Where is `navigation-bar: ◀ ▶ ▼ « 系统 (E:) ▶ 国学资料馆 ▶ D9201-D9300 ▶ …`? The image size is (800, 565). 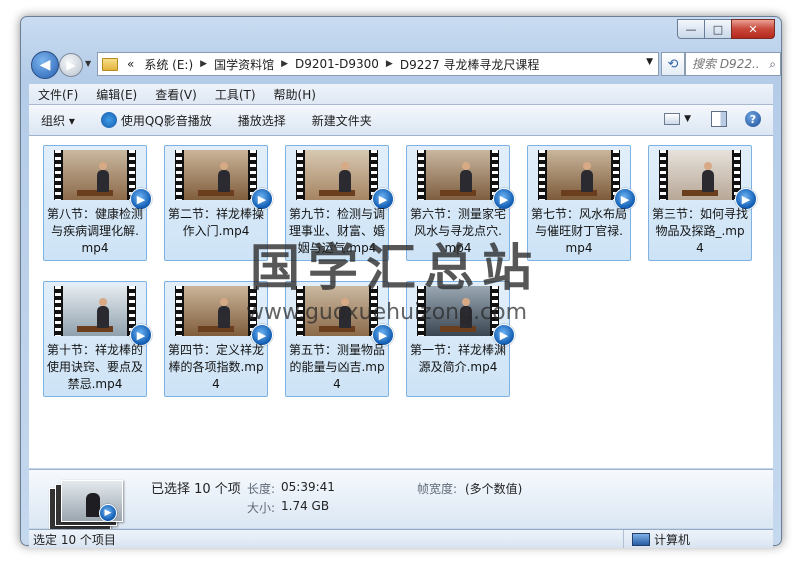
navigation-bar: ◀ ▶ ▼ « 系统 (E:) ▶ 国学资料馆 ▶ D9201-D9300 ▶ … is located at coordinates (405, 66).